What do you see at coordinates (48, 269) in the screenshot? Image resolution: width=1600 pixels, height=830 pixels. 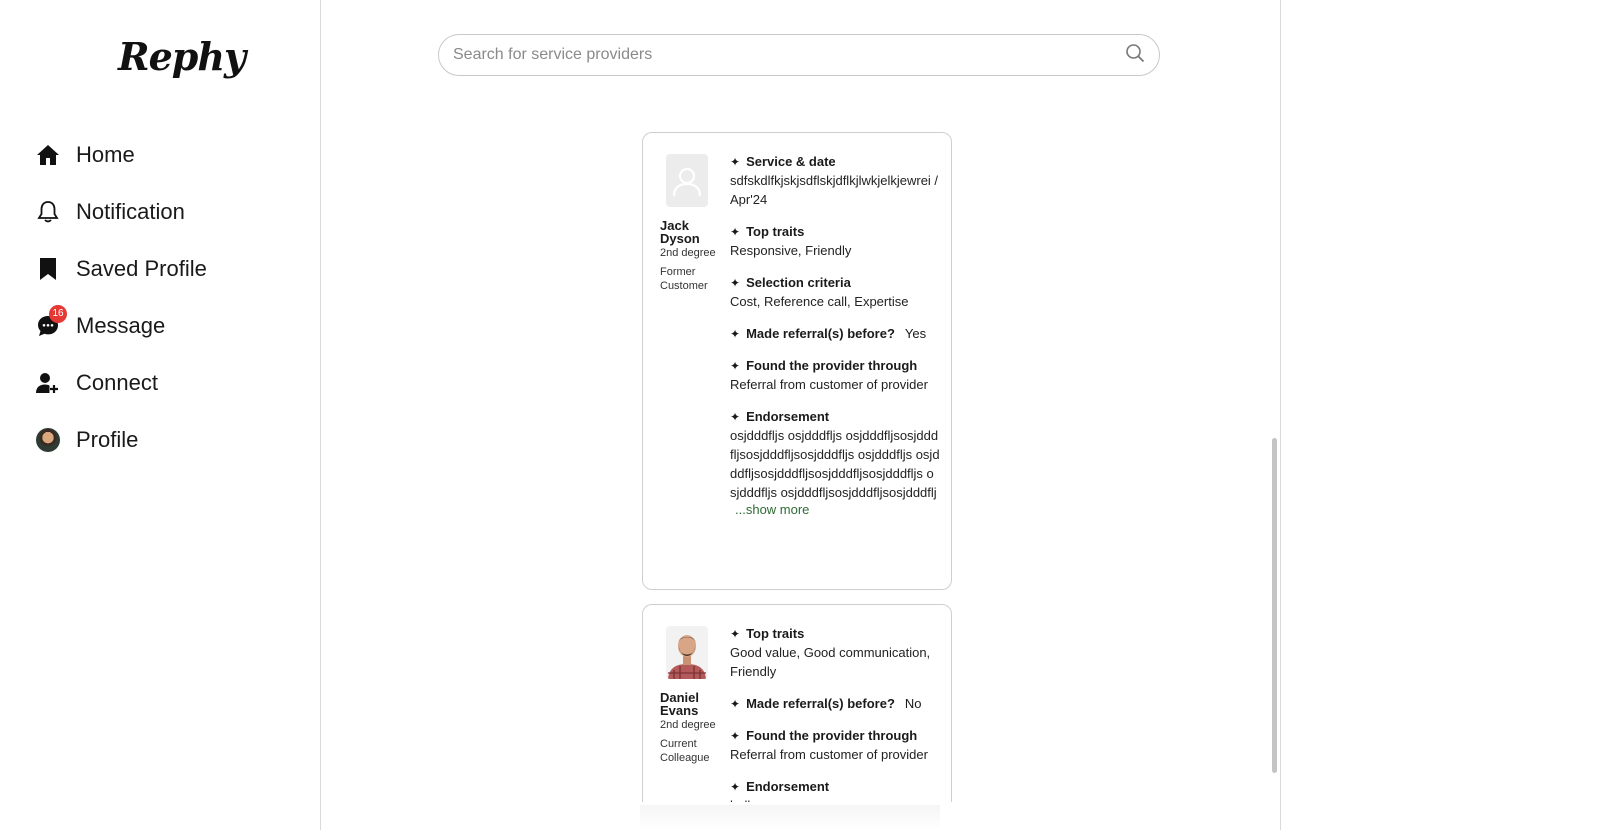 I see `bookmark-icon` at bounding box center [48, 269].